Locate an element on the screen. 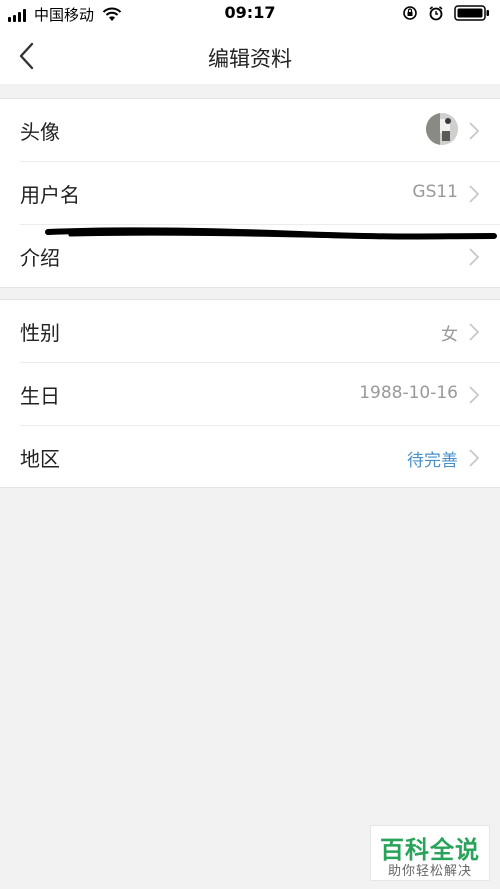  avatar-image is located at coordinates (442, 129).